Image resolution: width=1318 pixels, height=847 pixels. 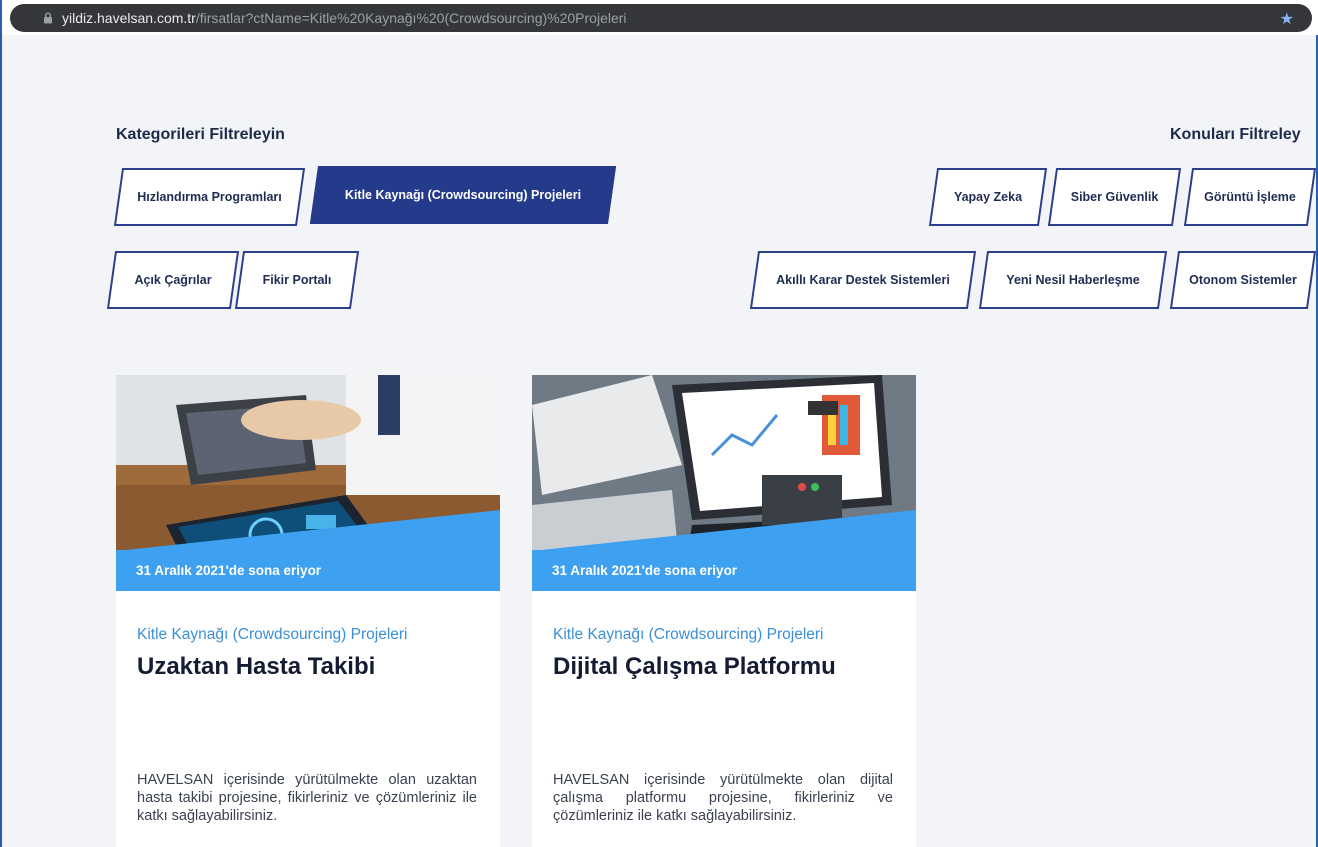 I want to click on chip-yeni-nesil-haberlesme: Yeni Nesil Haberleşme, so click(x=1073, y=280).